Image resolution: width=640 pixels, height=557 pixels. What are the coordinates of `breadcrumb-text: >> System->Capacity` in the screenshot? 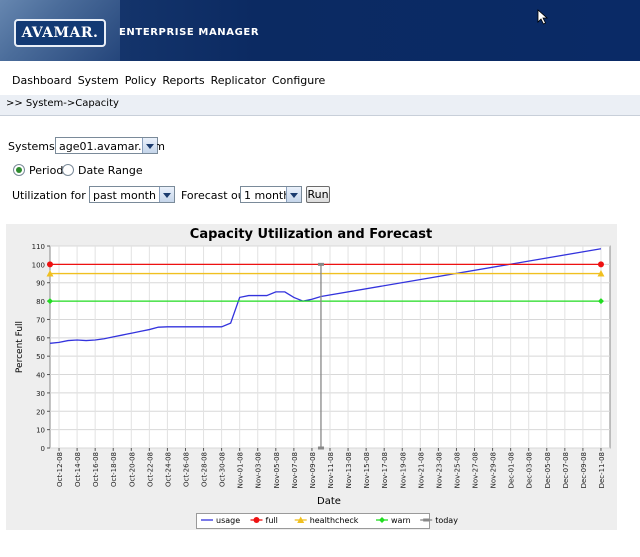 It's located at (62, 103).